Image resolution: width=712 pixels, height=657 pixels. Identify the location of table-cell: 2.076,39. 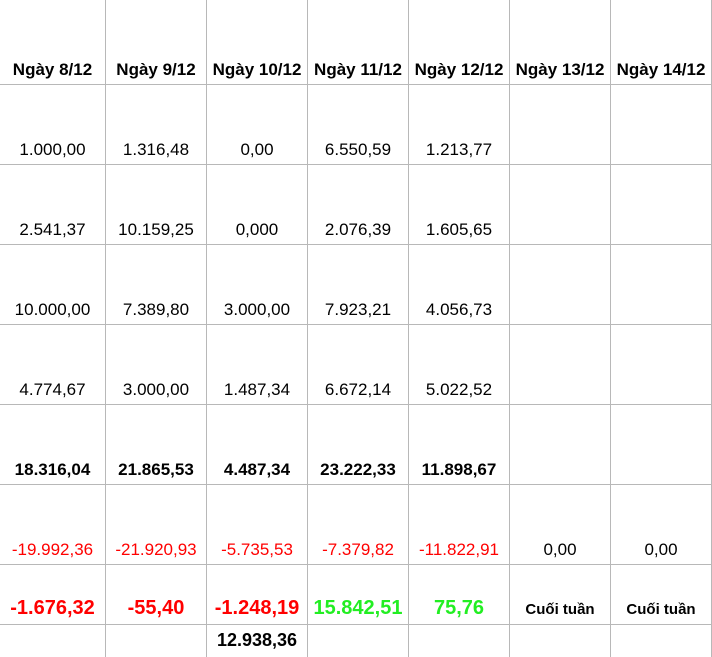
(358, 205).